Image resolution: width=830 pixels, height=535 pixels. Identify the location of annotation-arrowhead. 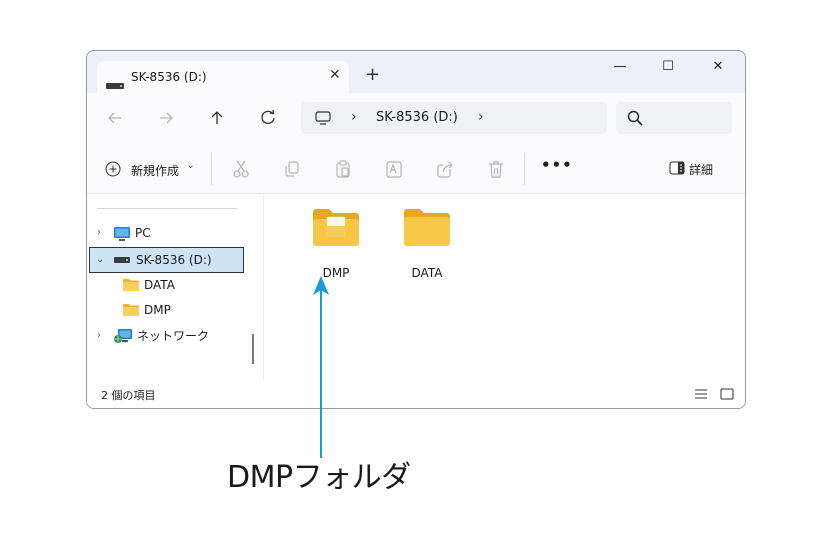
(321, 285).